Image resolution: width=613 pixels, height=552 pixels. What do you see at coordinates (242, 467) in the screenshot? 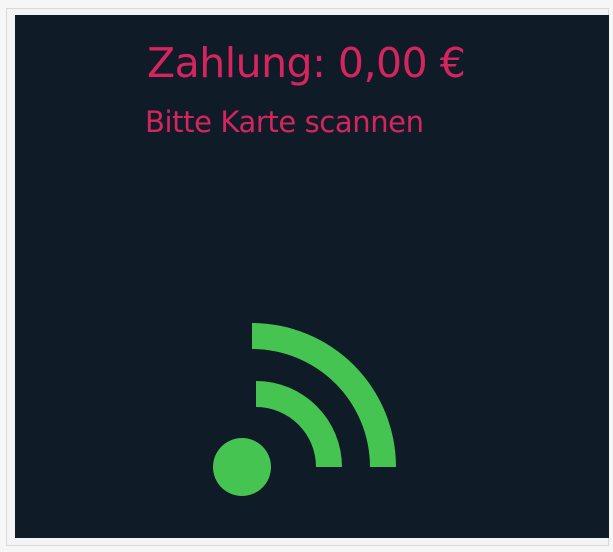
I see `signal-dot` at bounding box center [242, 467].